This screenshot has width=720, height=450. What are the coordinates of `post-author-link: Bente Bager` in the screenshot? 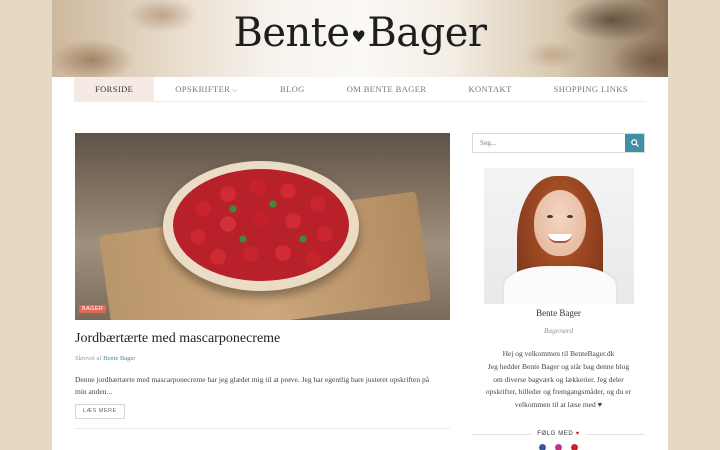 It's located at (119, 358).